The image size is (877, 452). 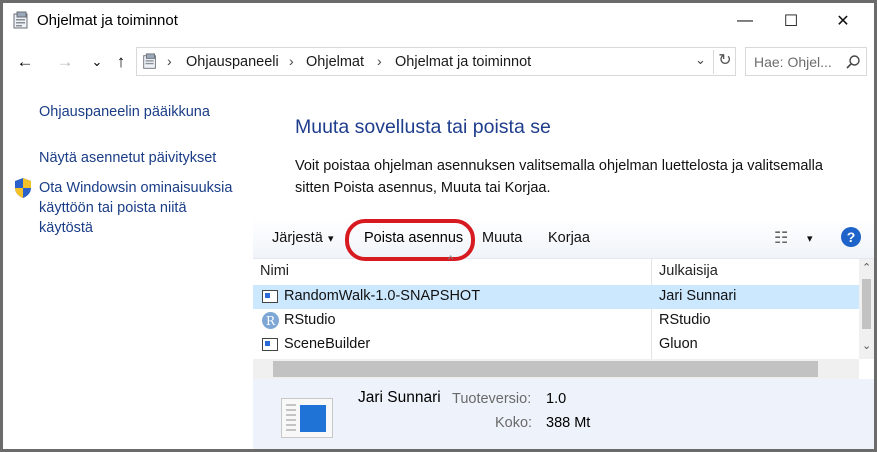 What do you see at coordinates (569, 238) in the screenshot?
I see `repair-button: Korjaa` at bounding box center [569, 238].